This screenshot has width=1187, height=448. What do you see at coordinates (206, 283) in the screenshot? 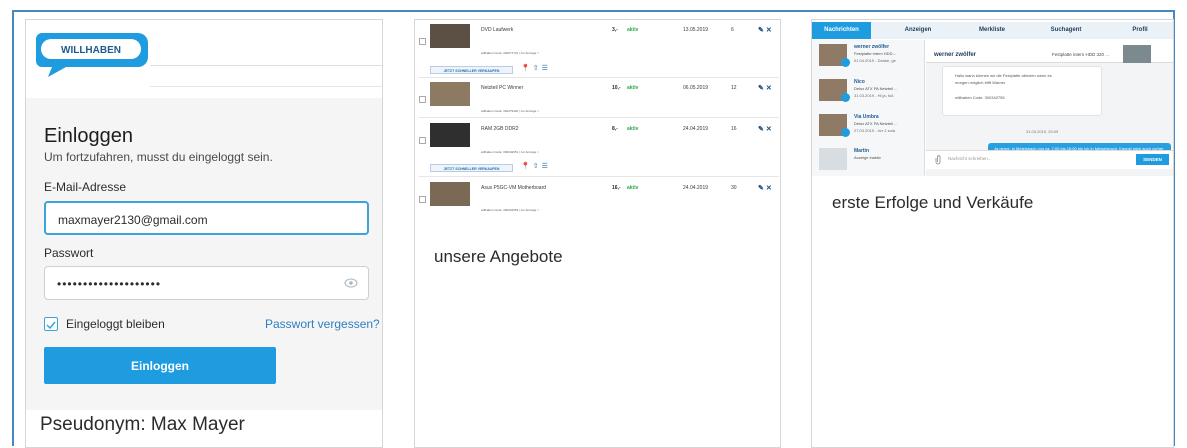
I see `password-input: ••••••••••••••••••••` at bounding box center [206, 283].